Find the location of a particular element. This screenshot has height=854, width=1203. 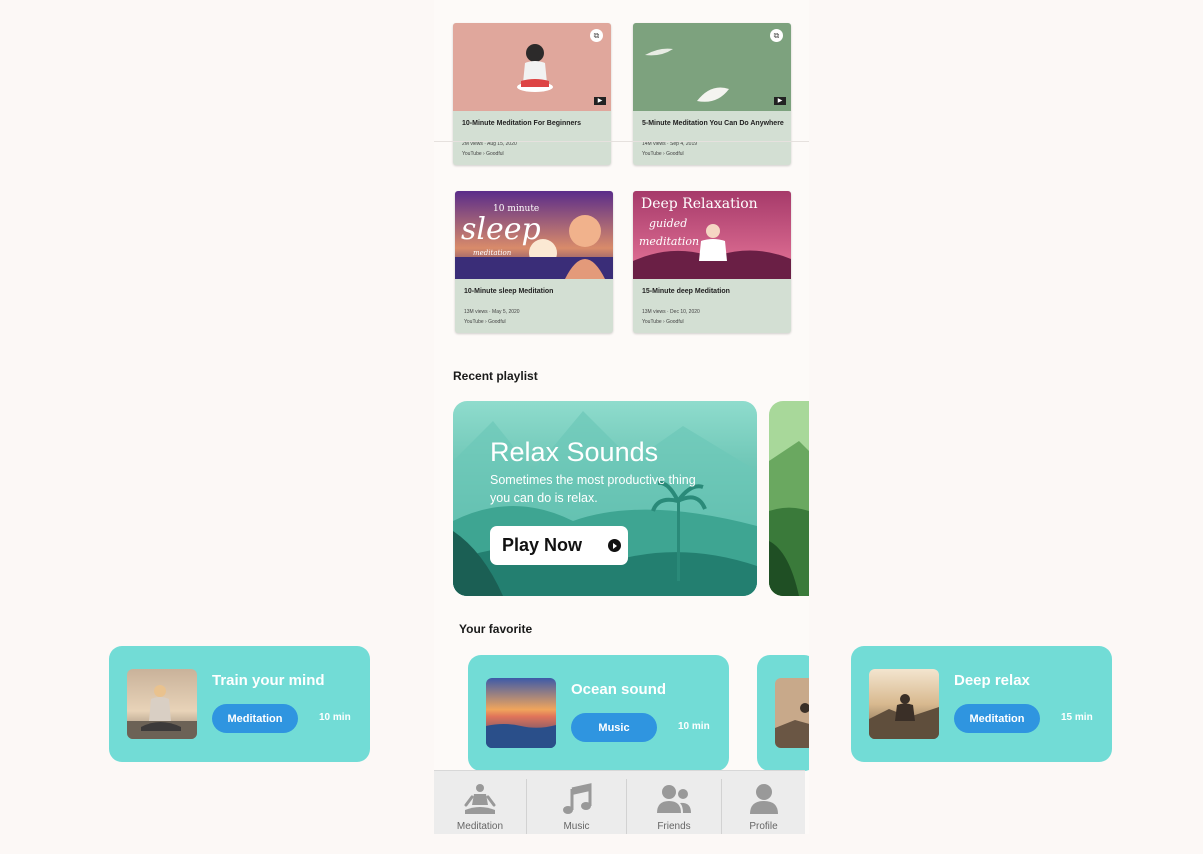

your-favorite-heading: Your favorite is located at coordinates (496, 629).